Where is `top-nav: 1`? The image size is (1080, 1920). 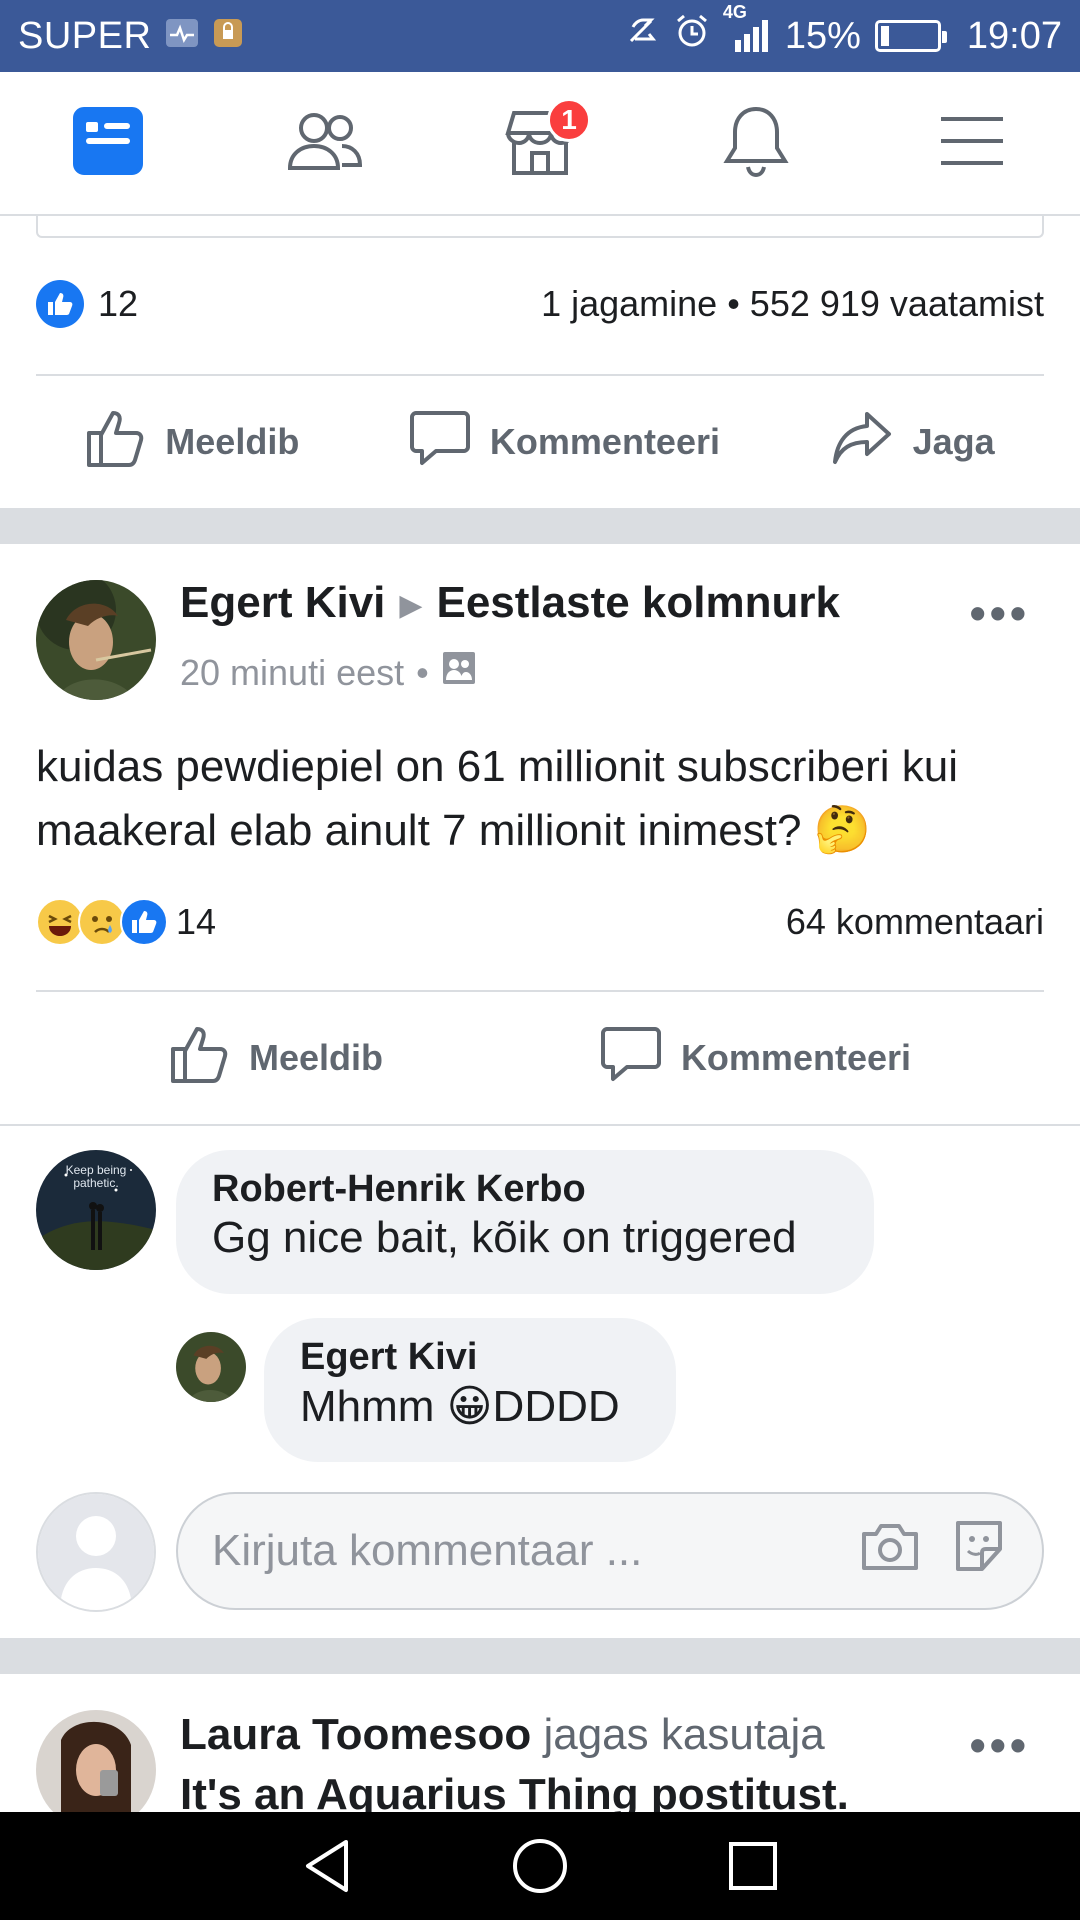
top-nav: 1 is located at coordinates (540, 144).